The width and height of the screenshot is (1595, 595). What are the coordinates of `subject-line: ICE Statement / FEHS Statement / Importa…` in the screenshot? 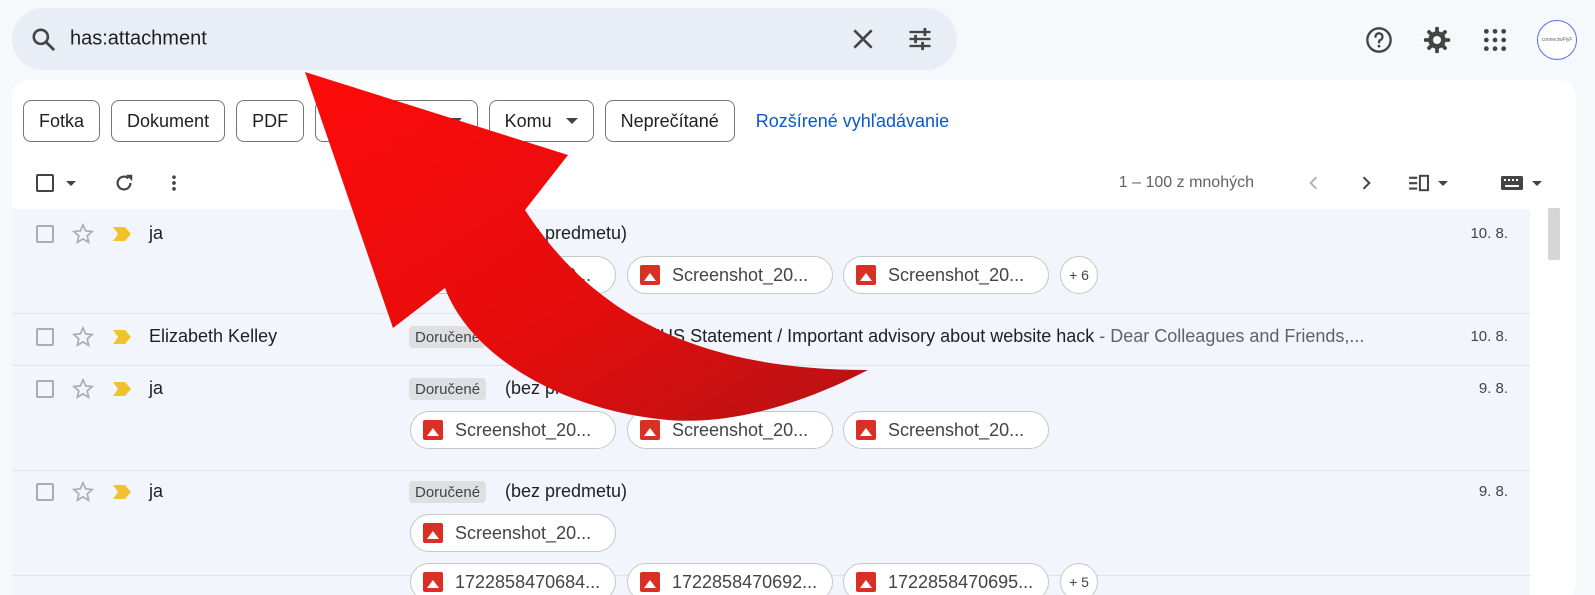 It's located at (934, 336).